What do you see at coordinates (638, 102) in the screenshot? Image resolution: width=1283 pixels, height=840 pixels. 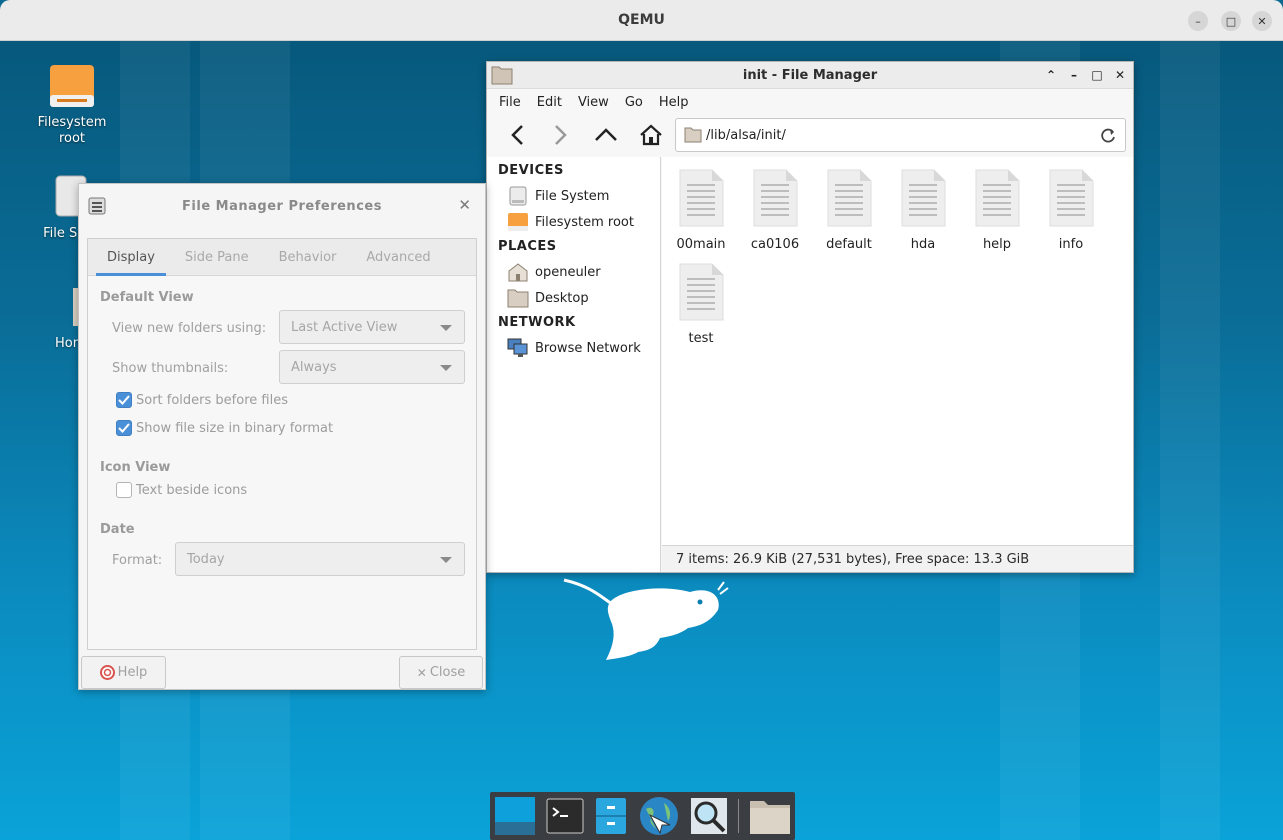 I see `menu-go: Go` at bounding box center [638, 102].